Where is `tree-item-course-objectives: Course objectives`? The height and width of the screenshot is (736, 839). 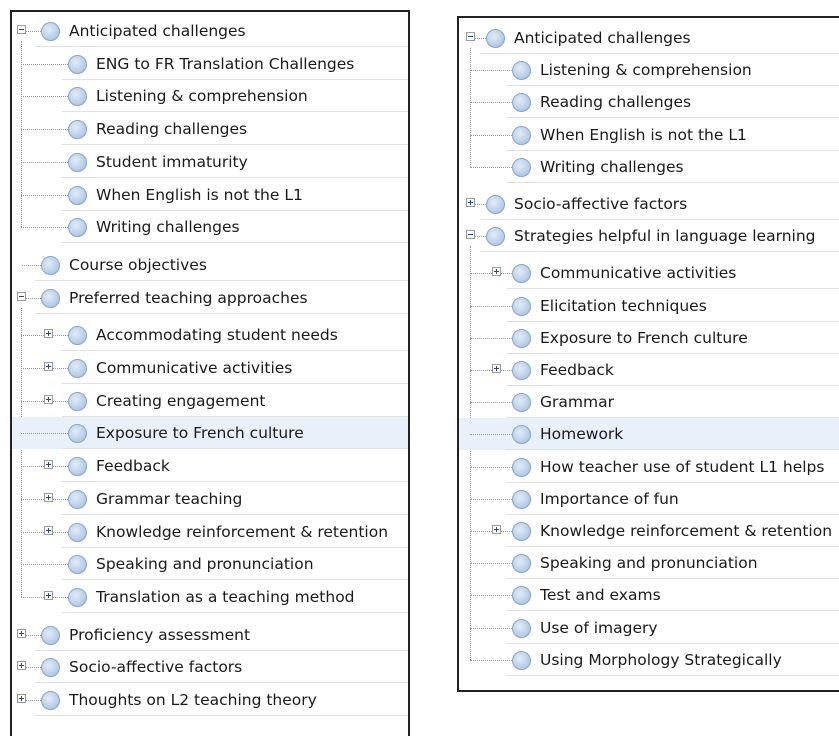 tree-item-course-objectives: Course objectives is located at coordinates (210, 265).